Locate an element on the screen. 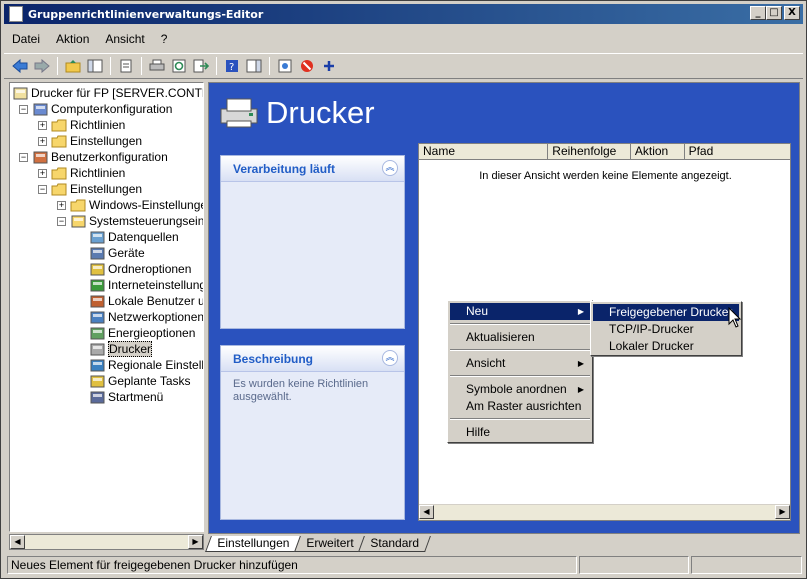 The image size is (807, 579). submenu-item: TCP/IP-Drucker is located at coordinates (666, 329).